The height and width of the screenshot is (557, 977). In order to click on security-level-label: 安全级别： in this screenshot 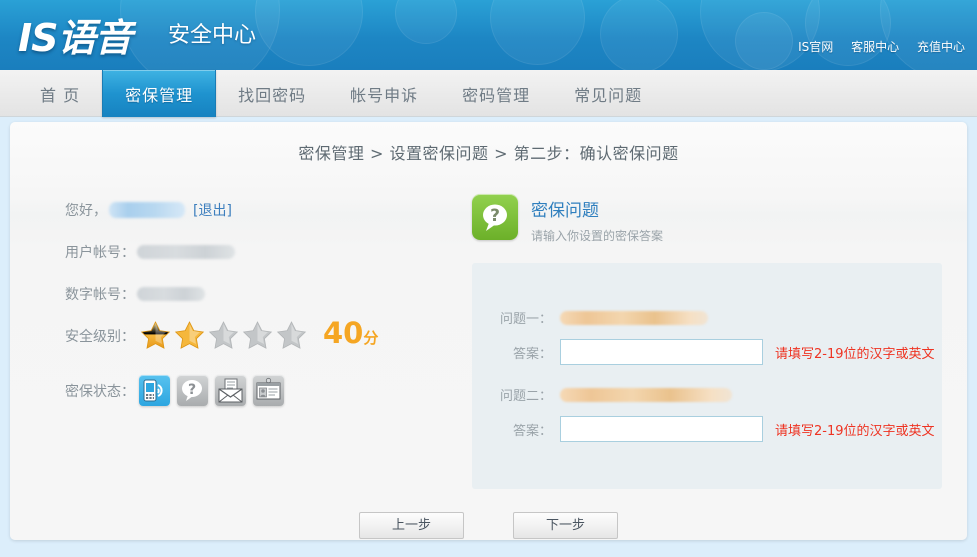, I will do `click(100, 336)`.